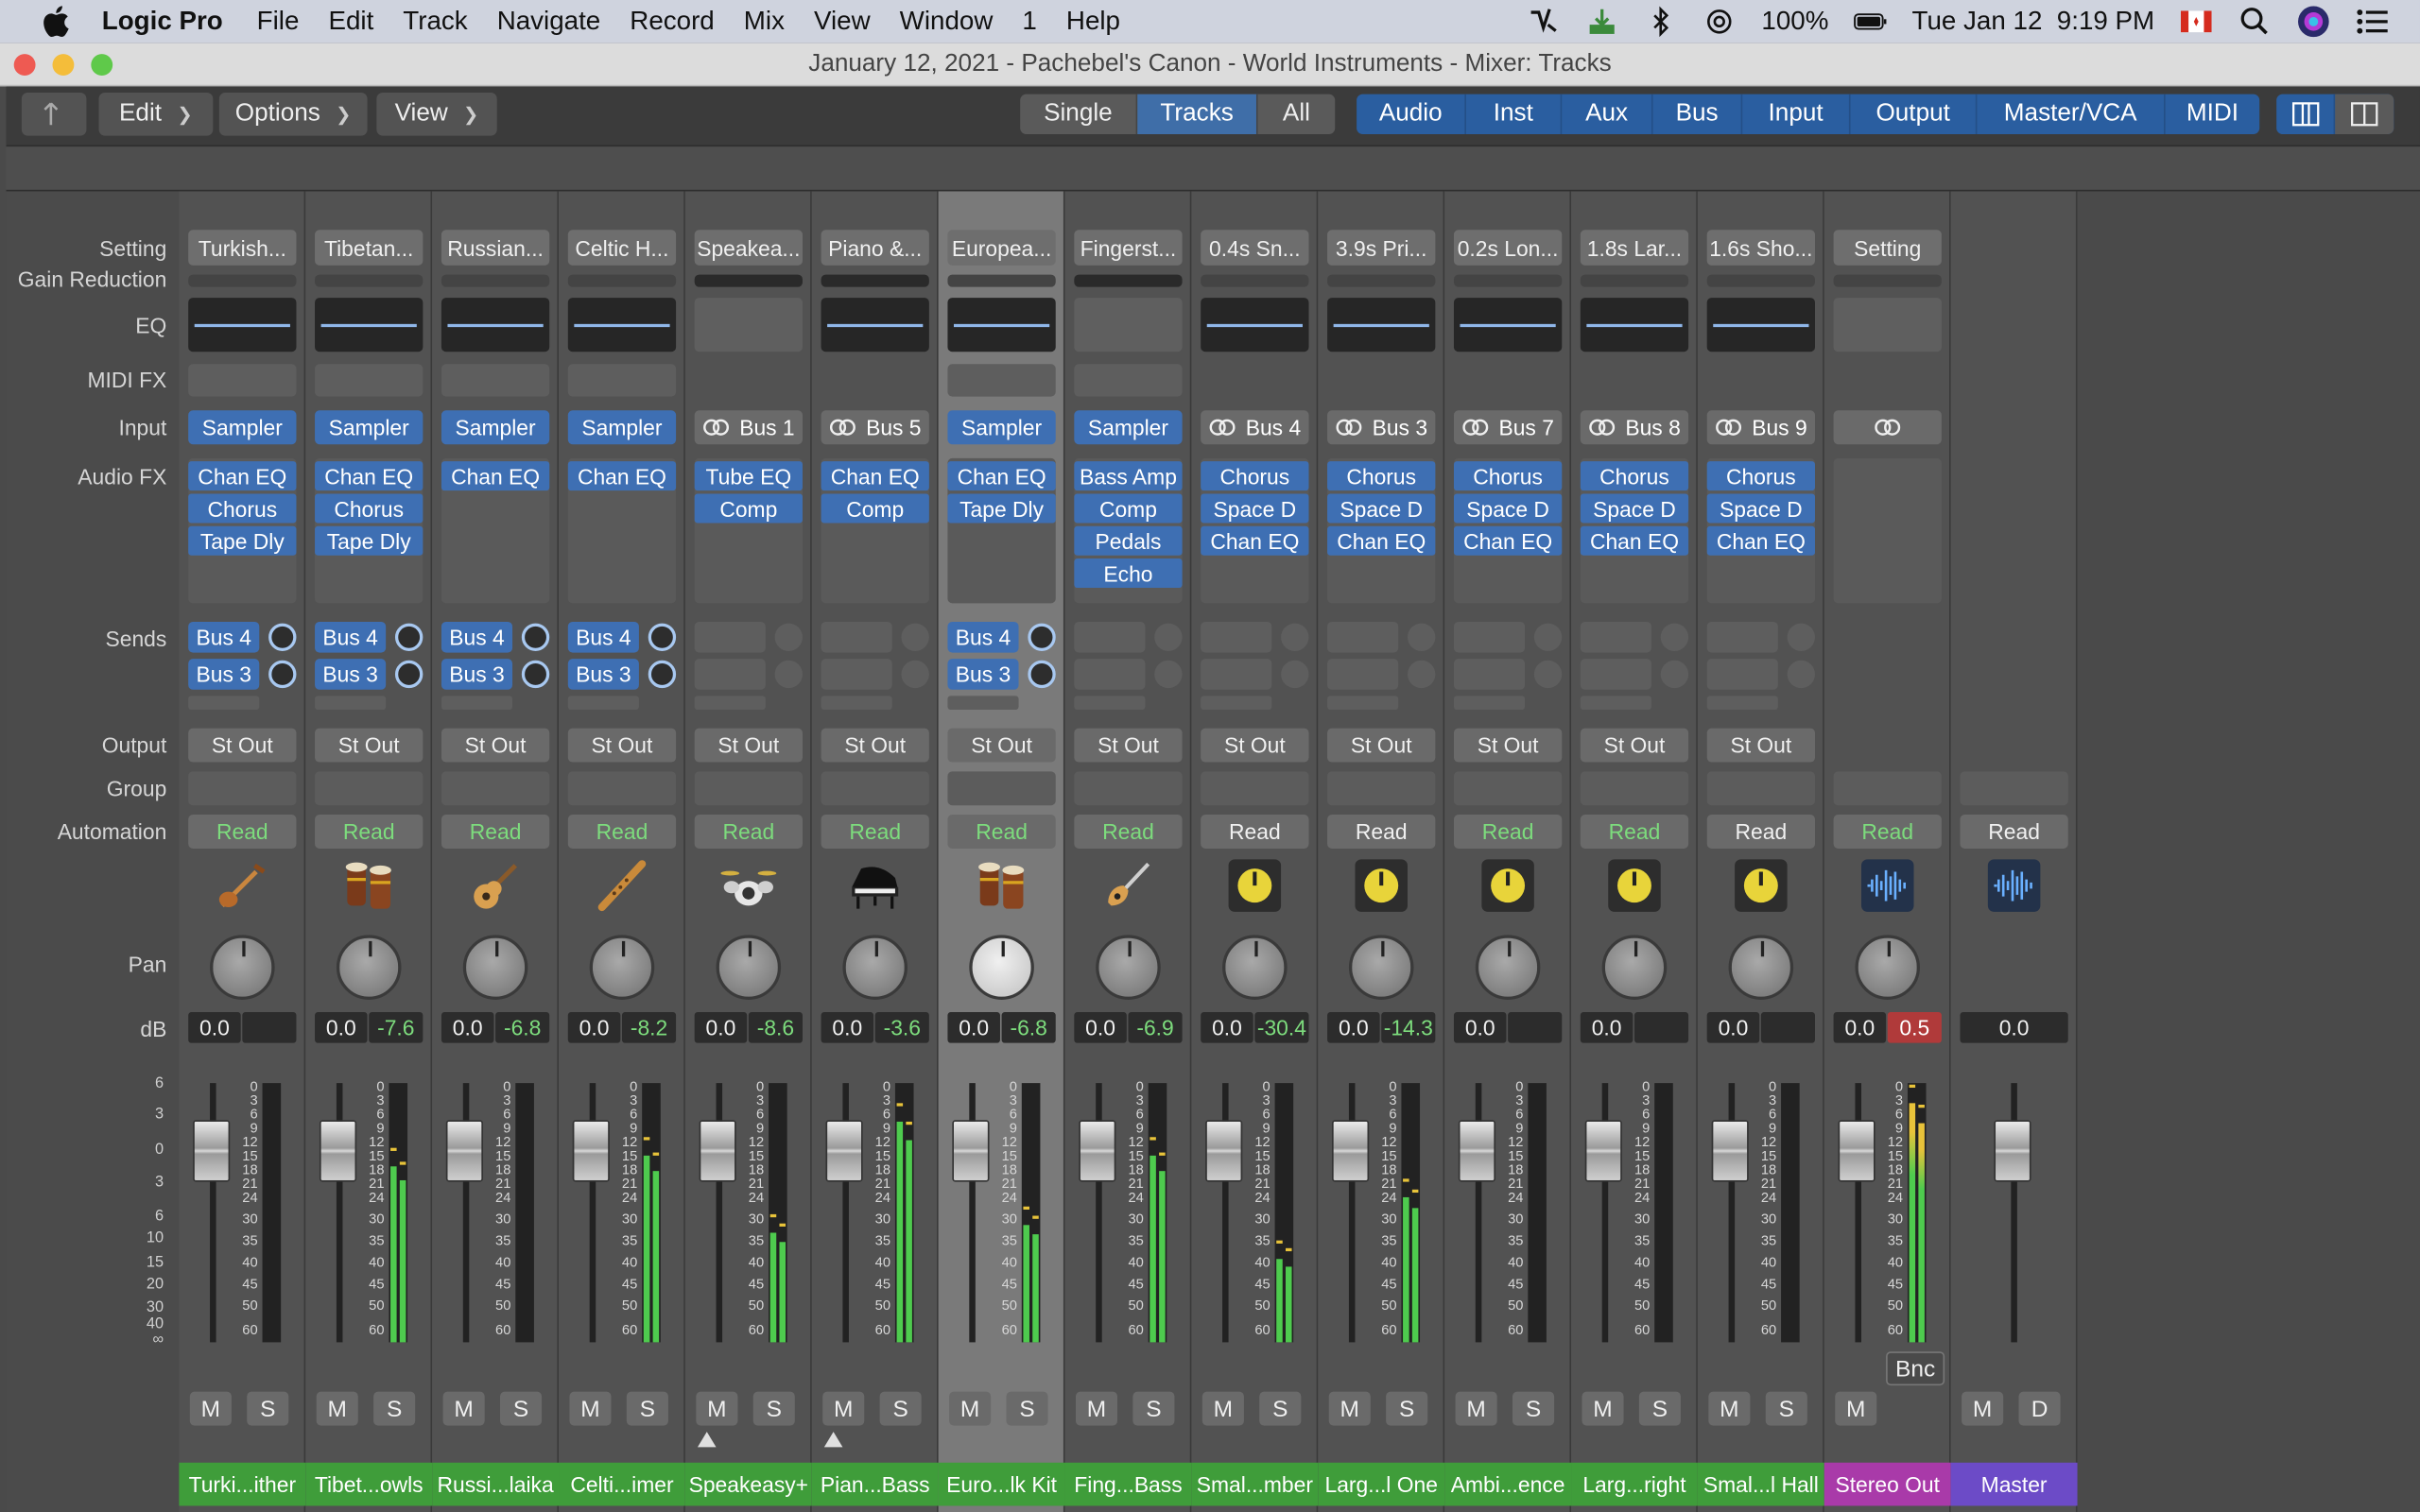 This screenshot has width=2420, height=1512. What do you see at coordinates (1079, 114) in the screenshot?
I see `view-mode-single: Single` at bounding box center [1079, 114].